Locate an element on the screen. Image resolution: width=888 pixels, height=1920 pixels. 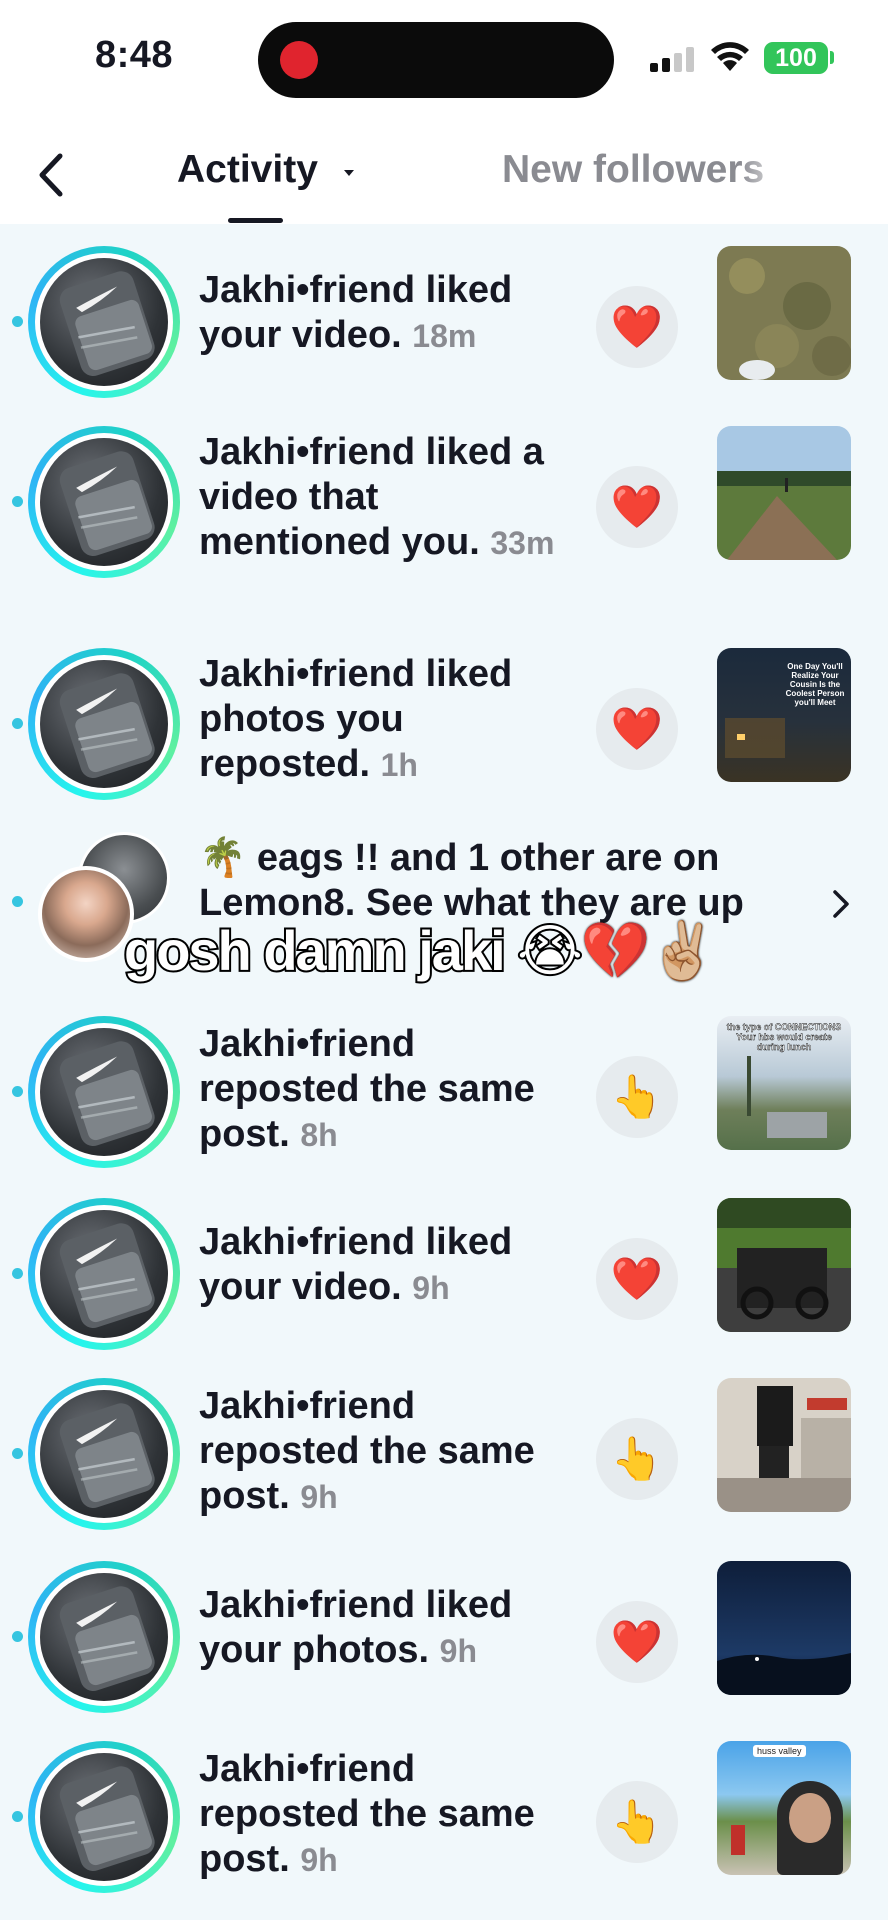
chevron-right-icon is located at coordinates (841, 904).